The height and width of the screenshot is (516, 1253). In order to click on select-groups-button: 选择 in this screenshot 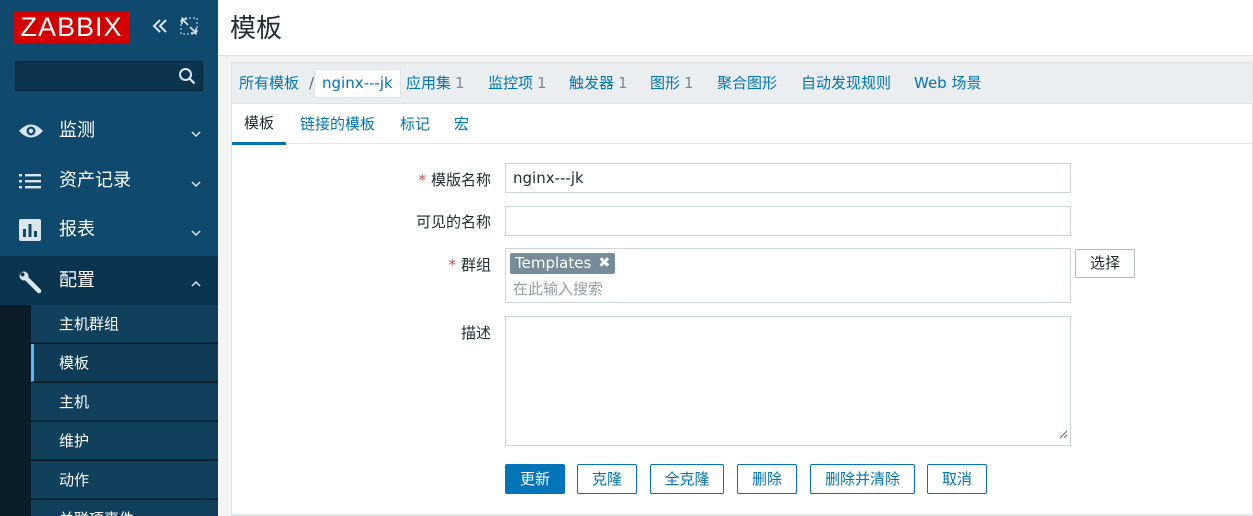, I will do `click(1105, 263)`.